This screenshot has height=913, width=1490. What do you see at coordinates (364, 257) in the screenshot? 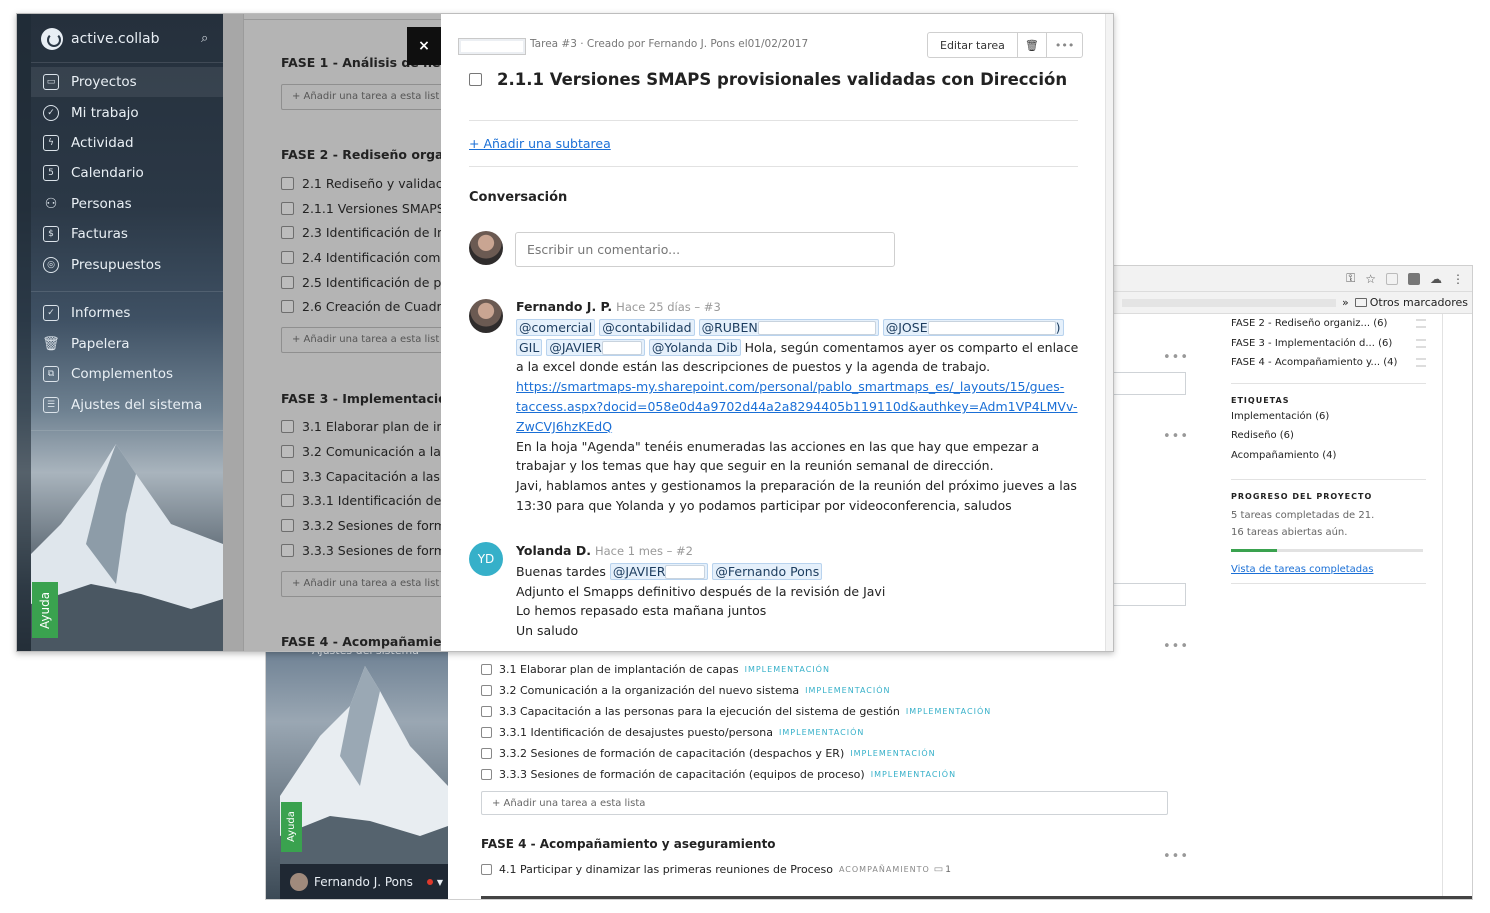
I see `list-item: 2.4 Identificación comp` at bounding box center [364, 257].